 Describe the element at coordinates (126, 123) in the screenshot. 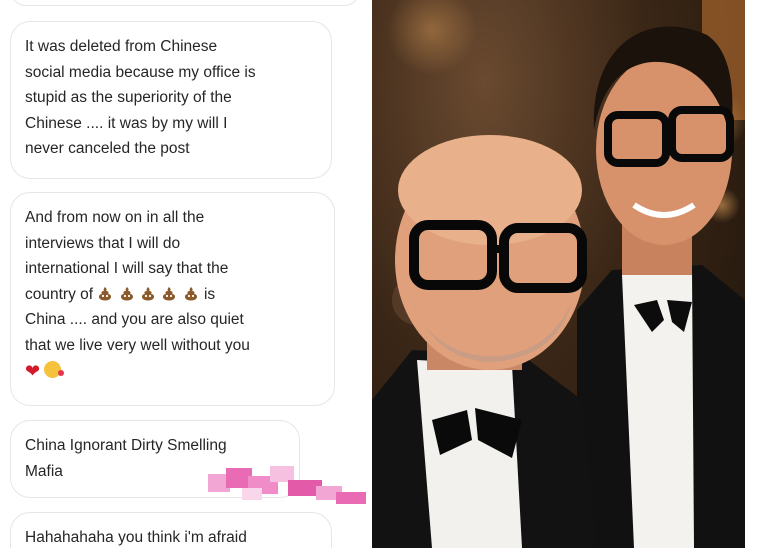

I see `message-line: Chinese .... it was by my will I` at that location.